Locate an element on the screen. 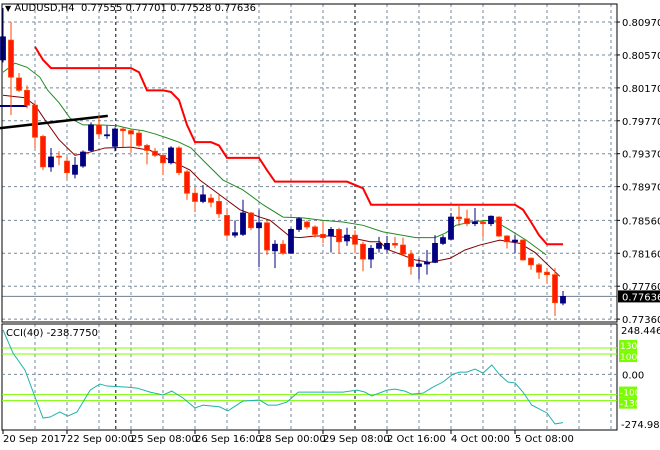  cci-min-label: -274.9807 is located at coordinates (640, 425).